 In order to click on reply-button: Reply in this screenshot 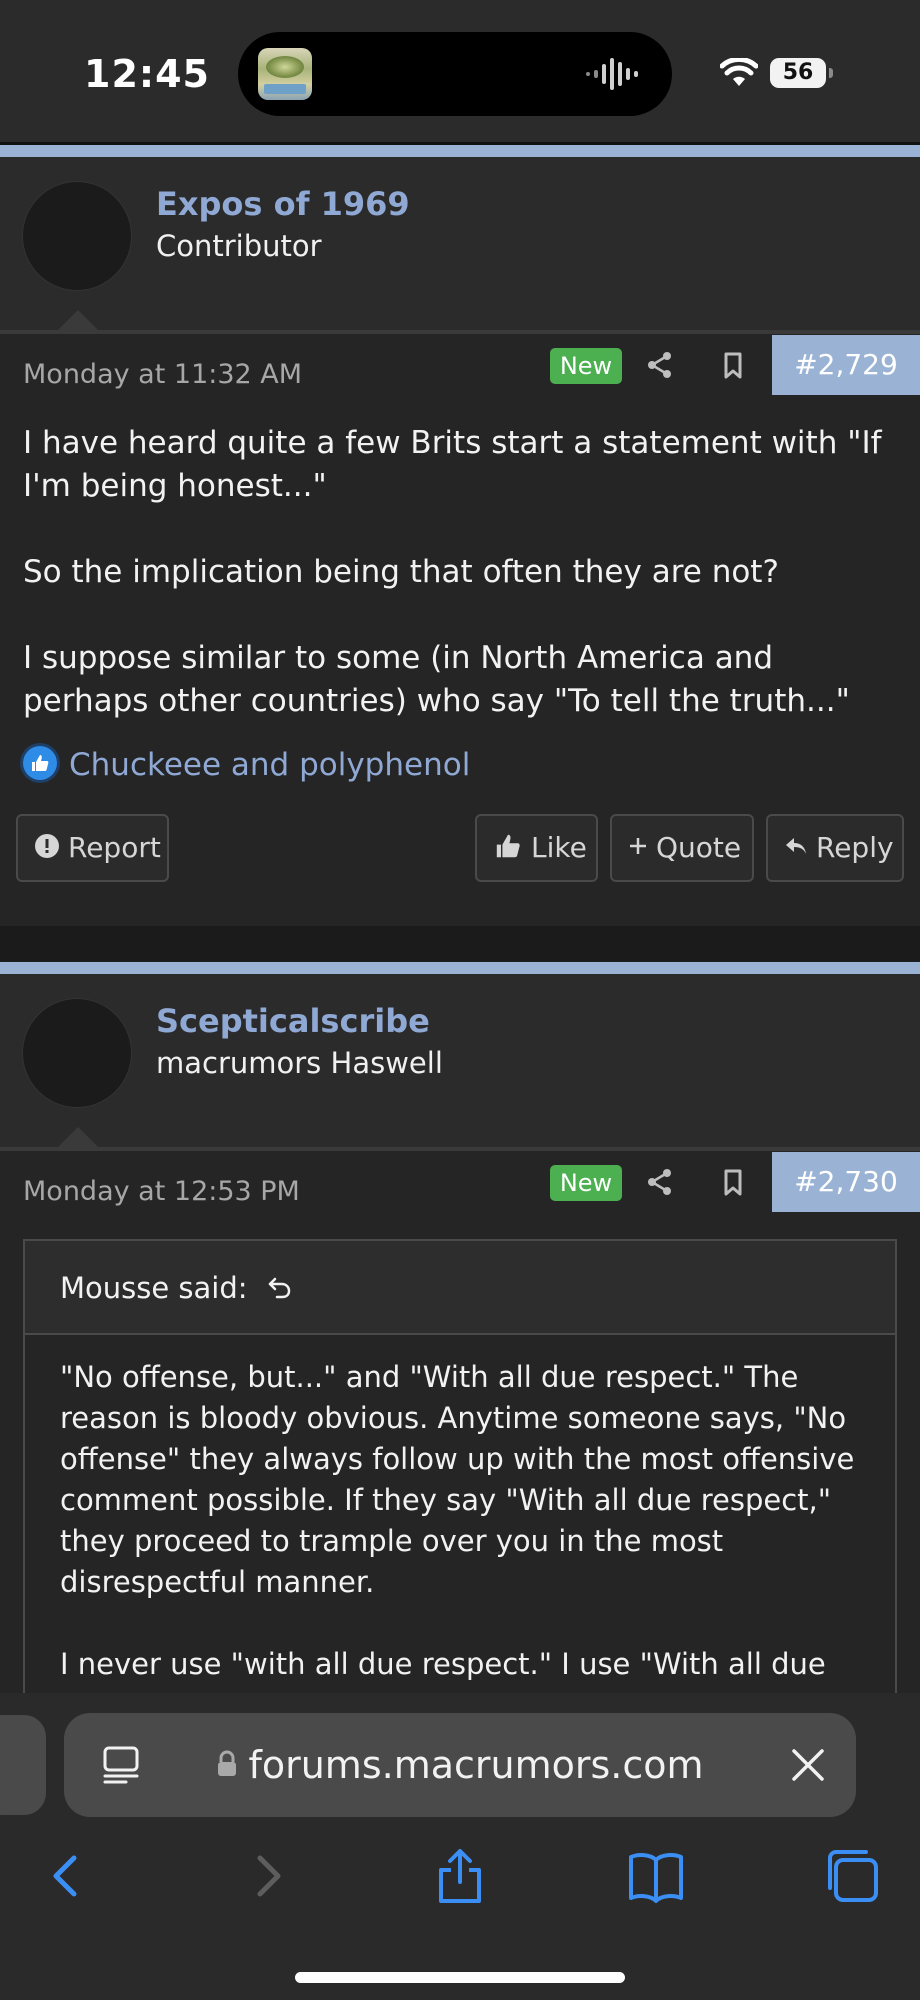, I will do `click(835, 848)`.